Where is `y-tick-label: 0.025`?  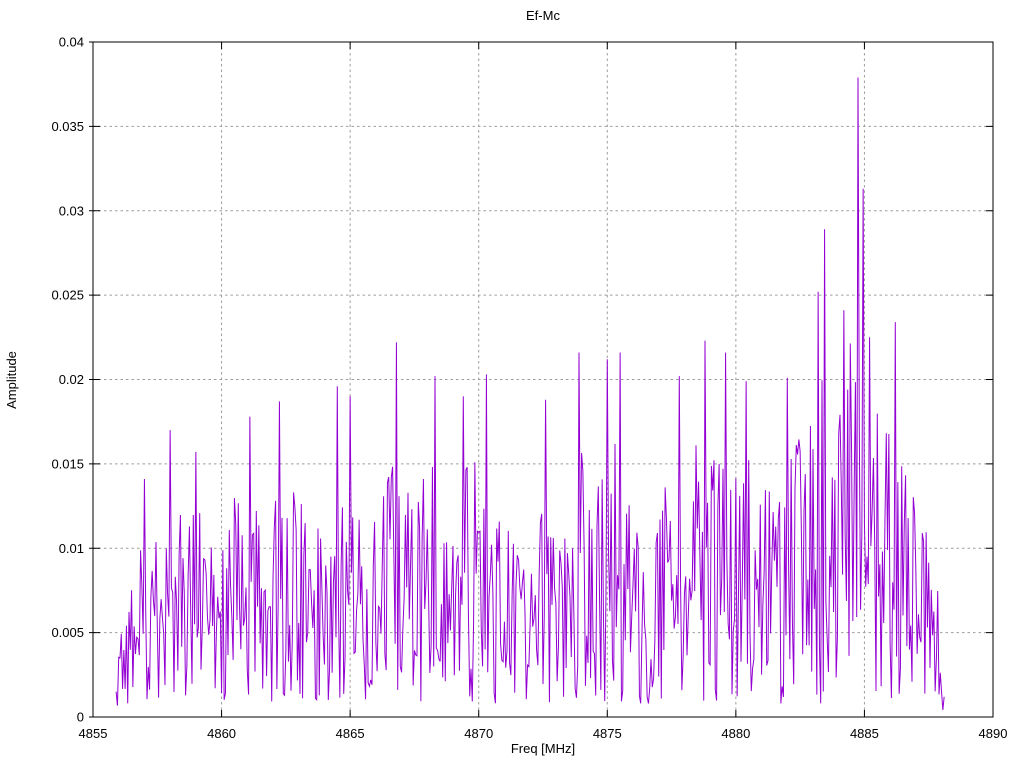
y-tick-label: 0.025 is located at coordinates (67, 295).